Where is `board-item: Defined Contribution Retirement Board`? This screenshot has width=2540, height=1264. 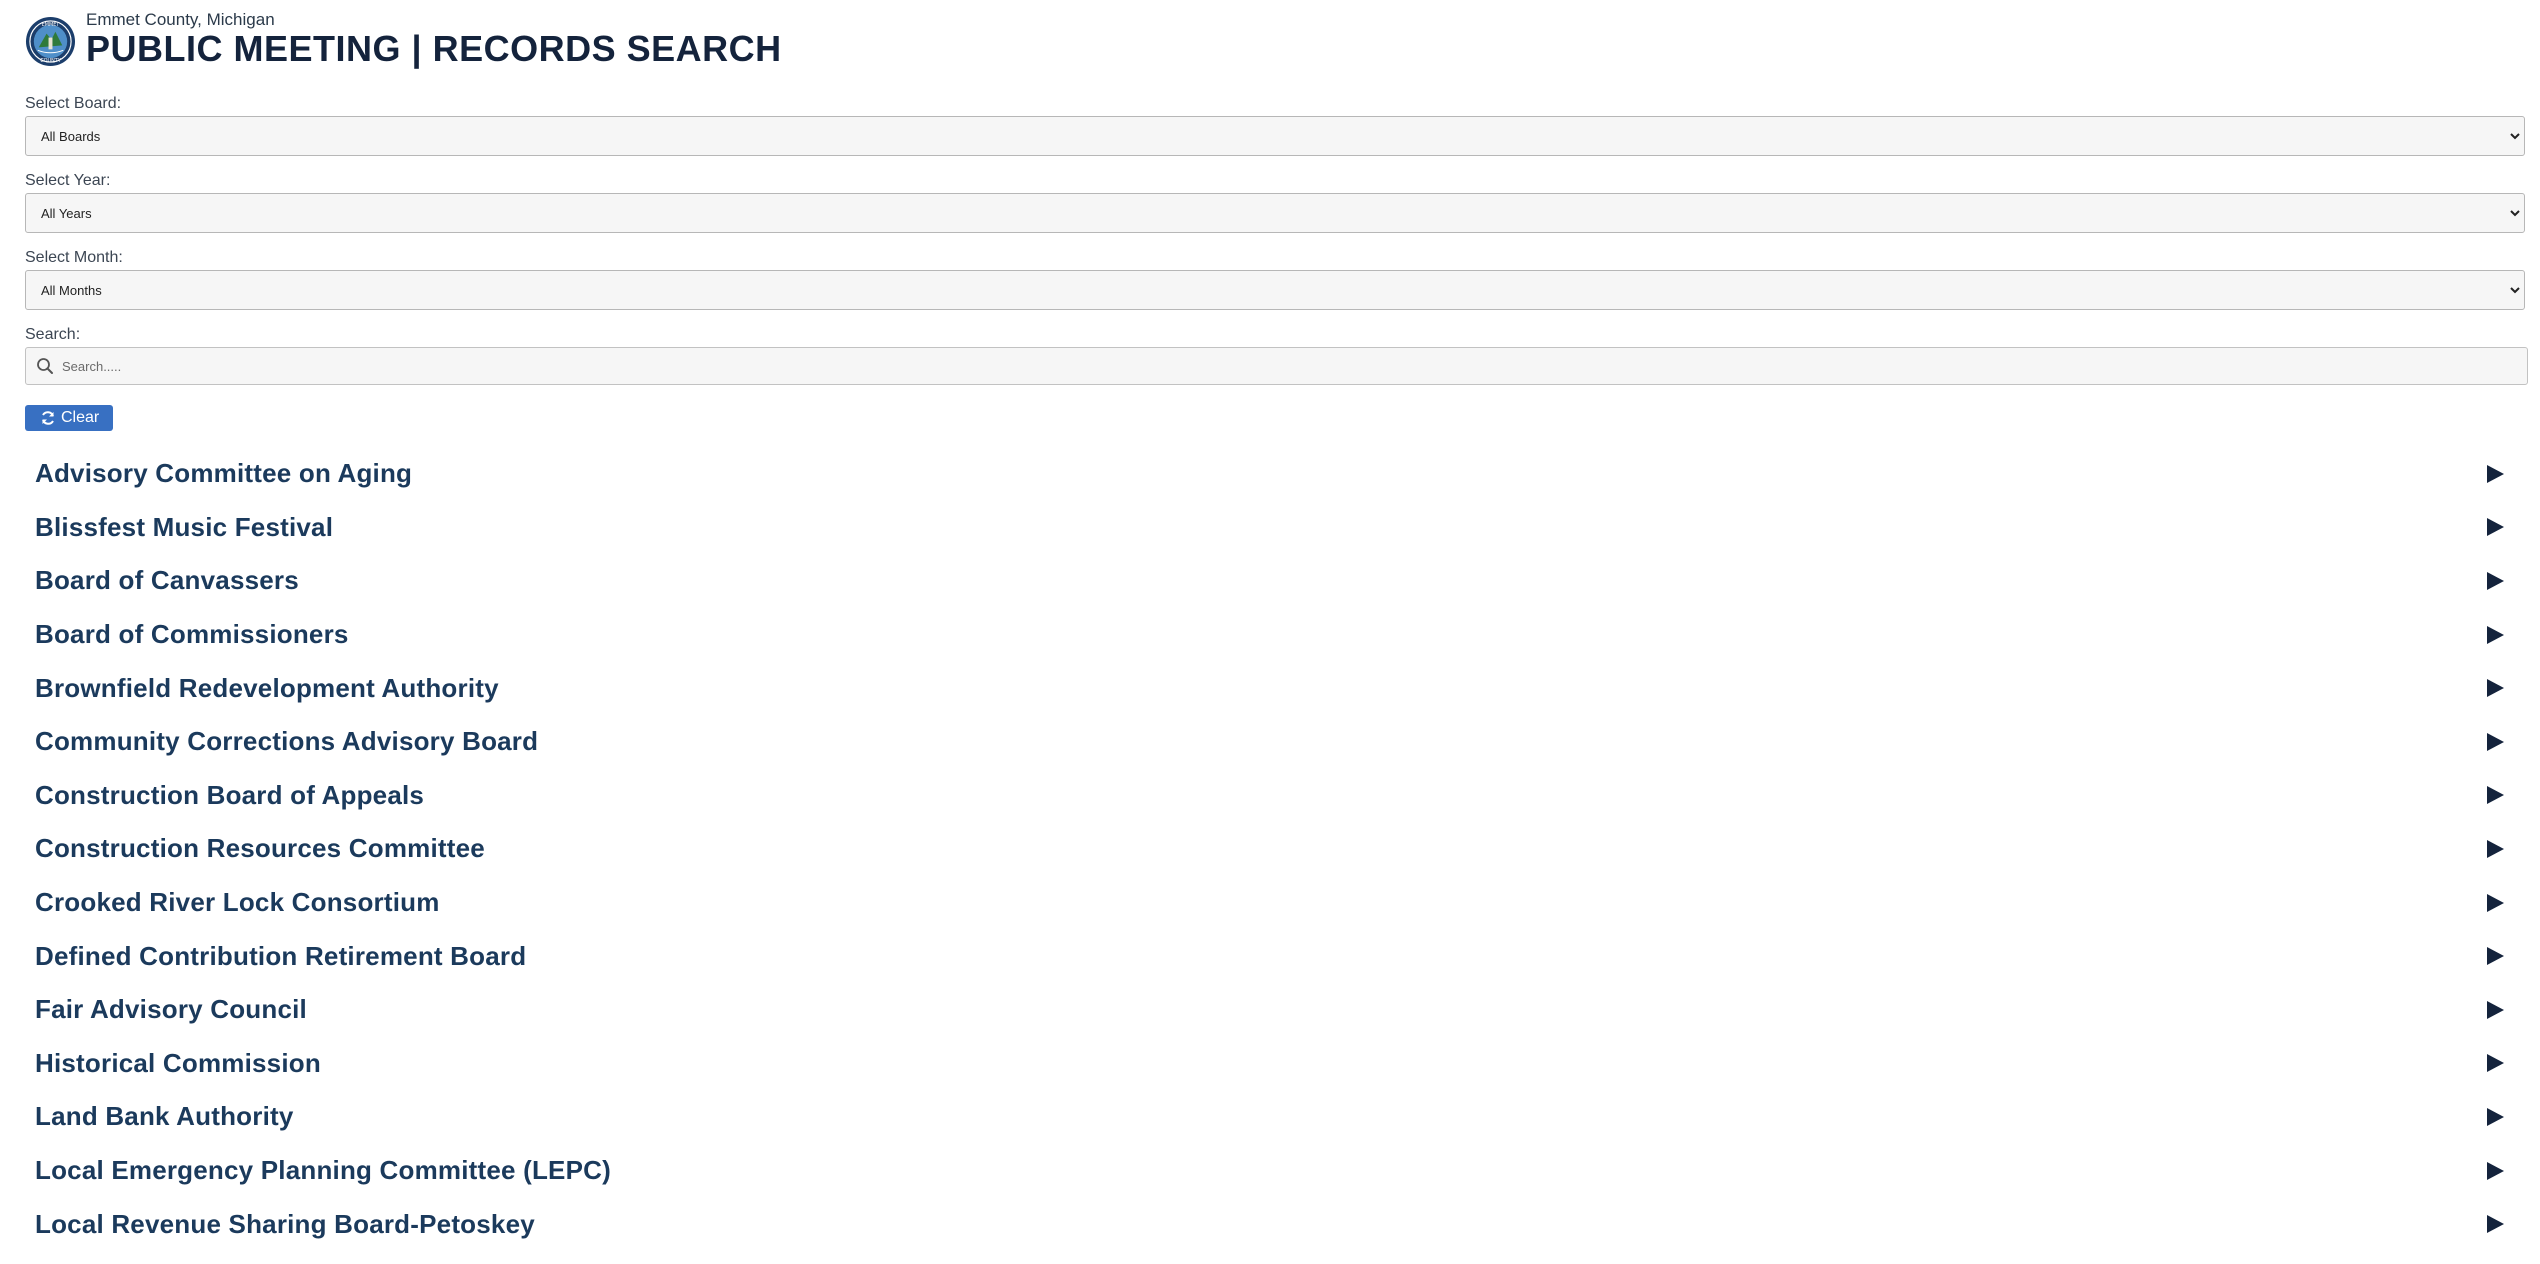 board-item: Defined Contribution Retirement Board is located at coordinates (1275, 956).